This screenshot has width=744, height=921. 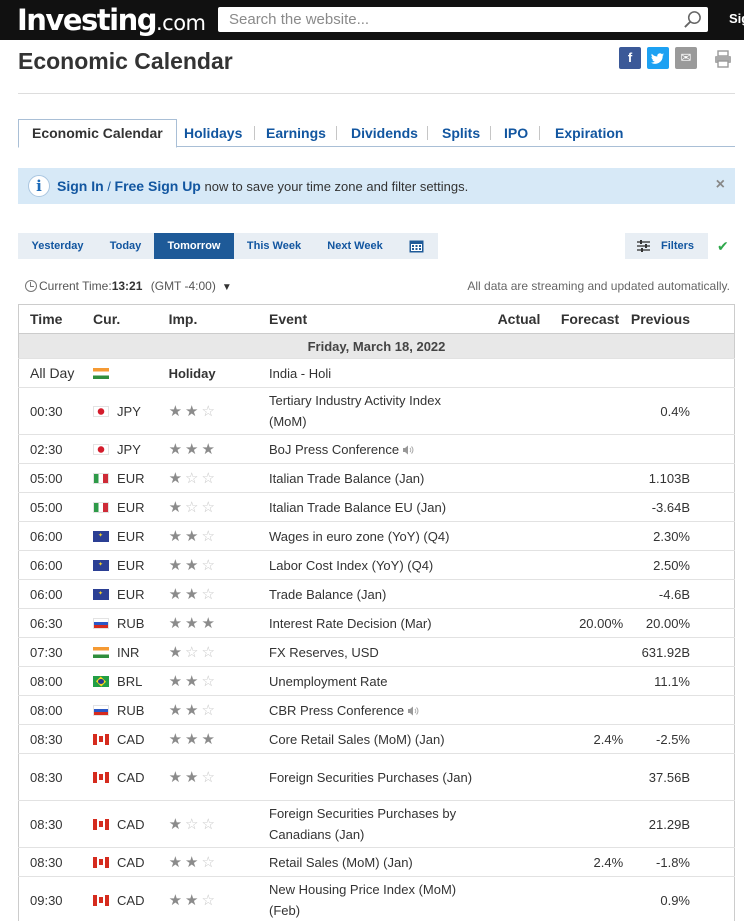 What do you see at coordinates (681, 681) in the screenshot?
I see `previous-value: 11.1%` at bounding box center [681, 681].